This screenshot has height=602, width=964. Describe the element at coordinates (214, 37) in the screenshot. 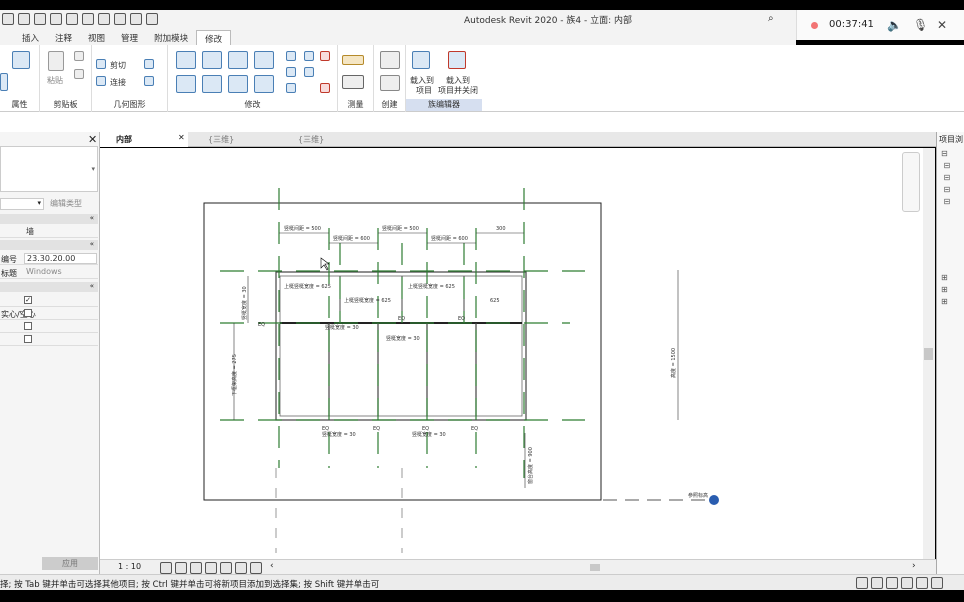

I see `tab-modify: 修改` at that location.